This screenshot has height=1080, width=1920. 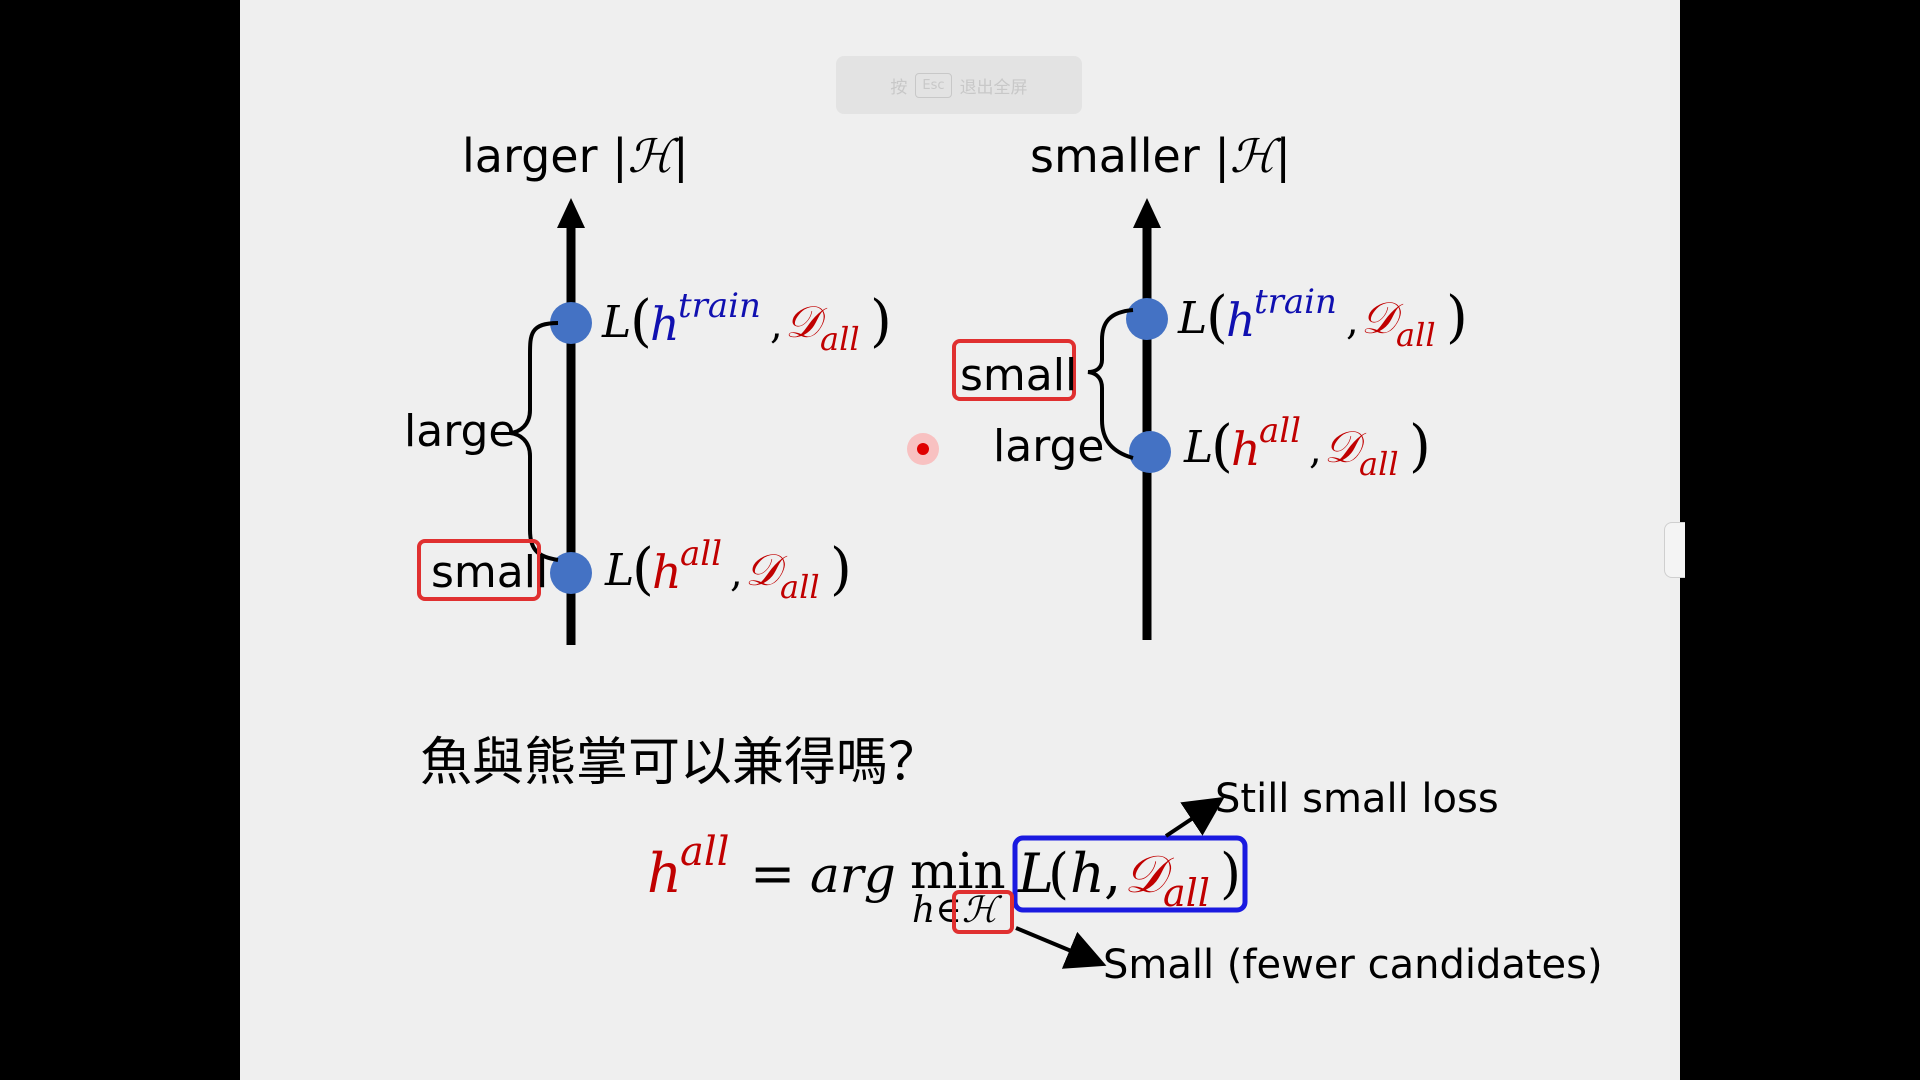 What do you see at coordinates (944, 880) in the screenshot?
I see `equation: h all = arg min h∈ℋ L ( h , 𝒟 all )` at bounding box center [944, 880].